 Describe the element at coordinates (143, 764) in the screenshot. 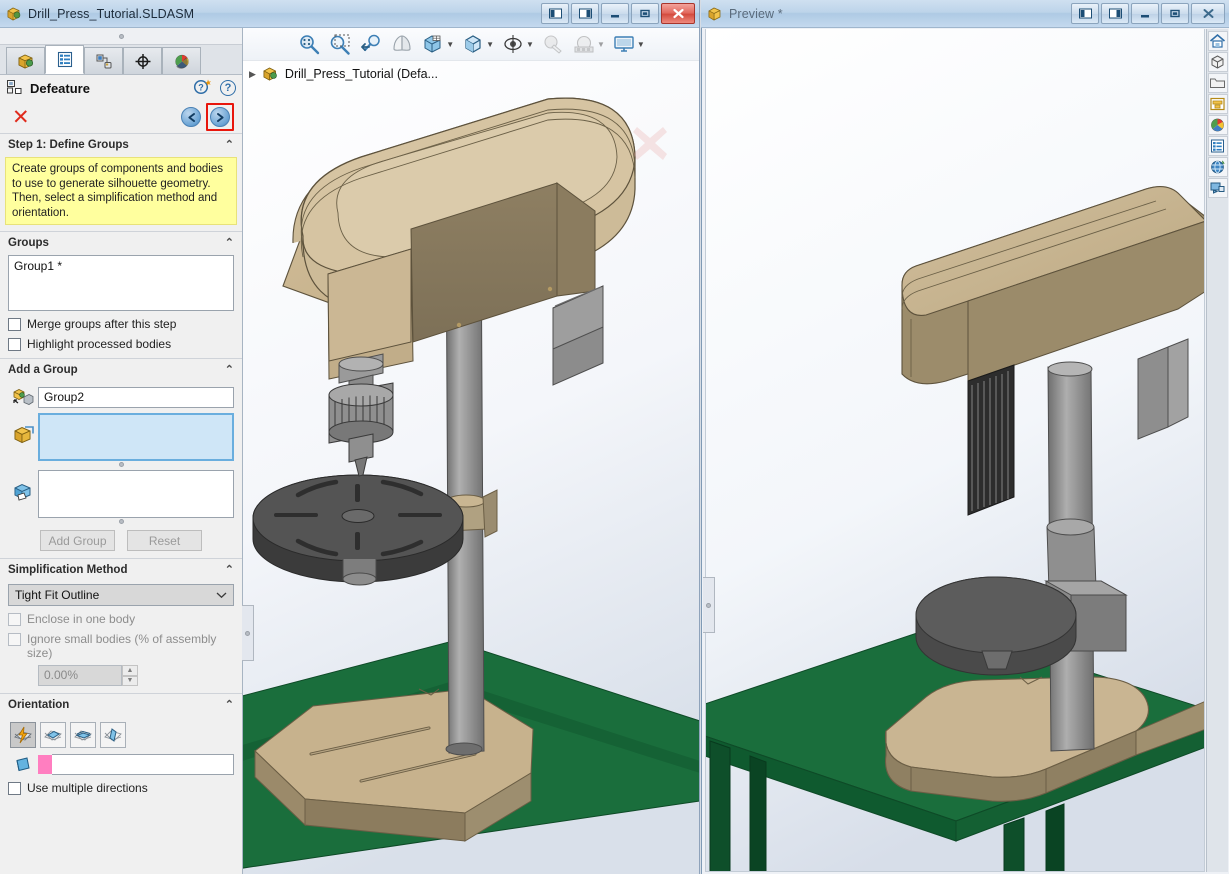

I see `orientation-plane-selection-input` at that location.